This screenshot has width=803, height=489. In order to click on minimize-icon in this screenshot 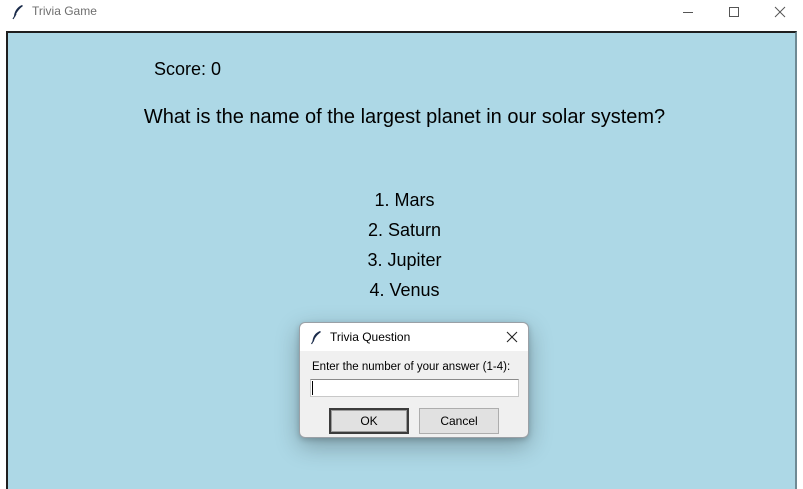, I will do `click(688, 12)`.